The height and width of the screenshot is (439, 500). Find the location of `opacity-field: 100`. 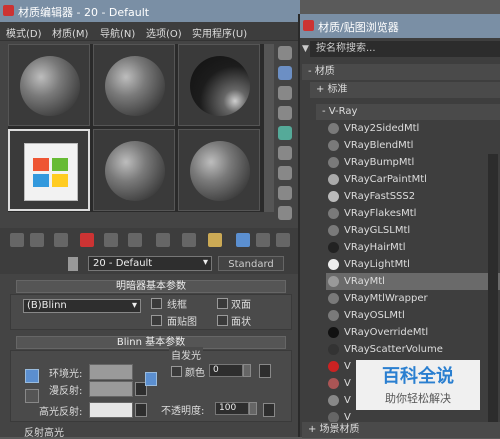

opacity-field: 100 is located at coordinates (232, 408).